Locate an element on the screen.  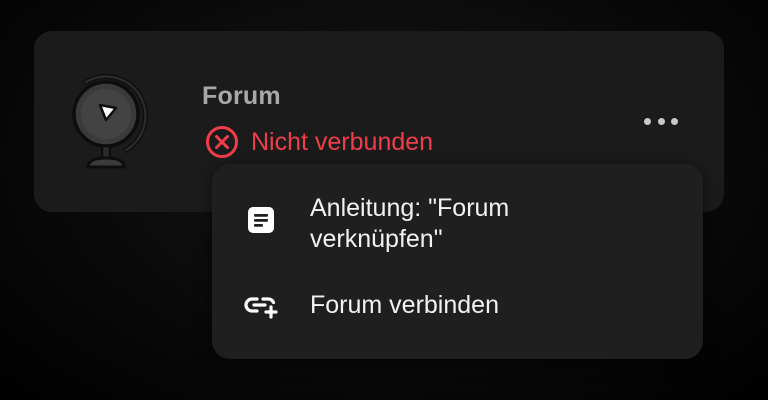
menu-item-label: Forum verbinden is located at coordinates (404, 305).